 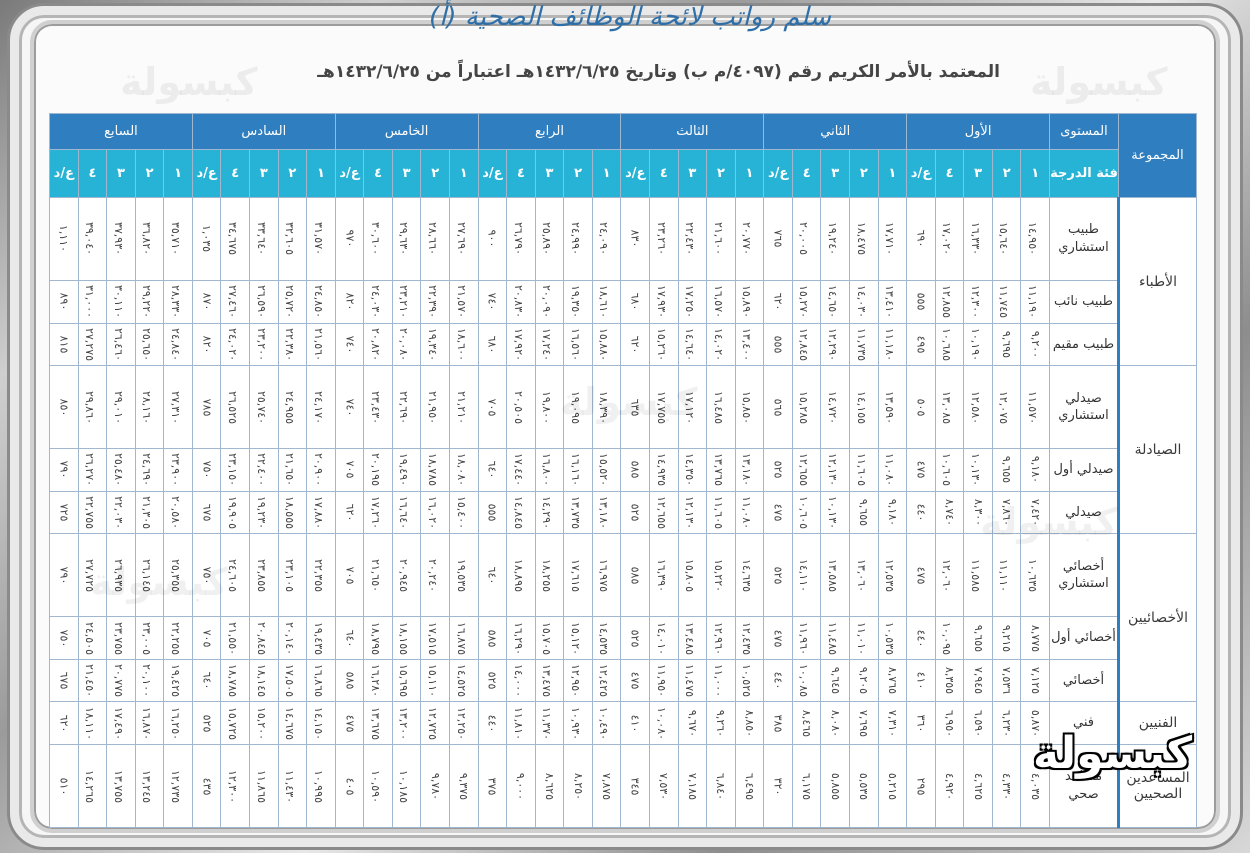 I want to click on salary-value: ٣٦٠, so click(x=921, y=723).